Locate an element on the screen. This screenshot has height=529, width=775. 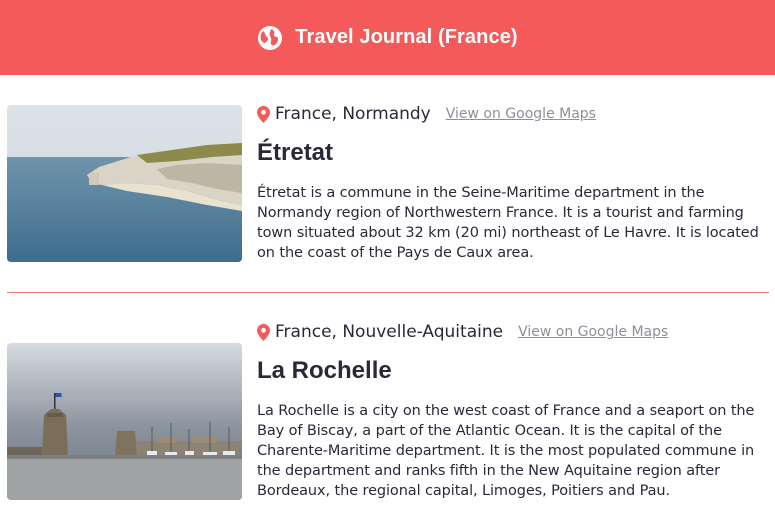
globe-icon is located at coordinates (270, 37).